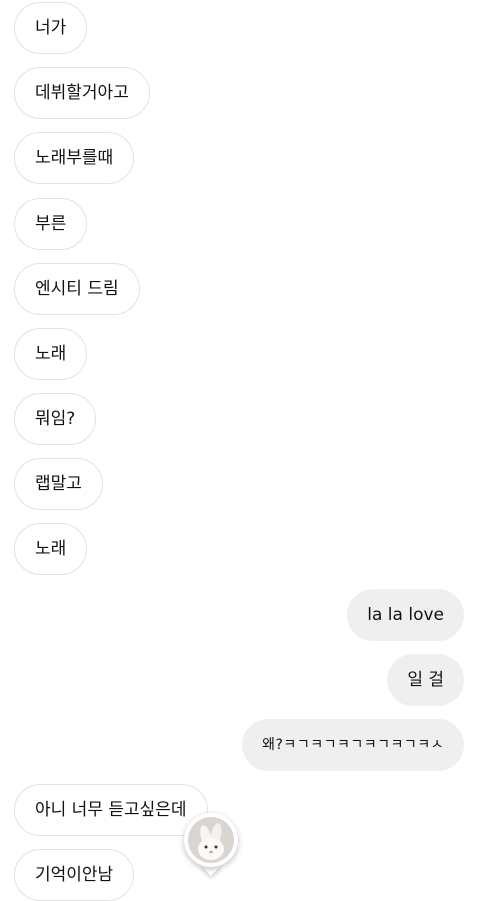  I want to click on seen-avatar-marker, so click(211, 844).